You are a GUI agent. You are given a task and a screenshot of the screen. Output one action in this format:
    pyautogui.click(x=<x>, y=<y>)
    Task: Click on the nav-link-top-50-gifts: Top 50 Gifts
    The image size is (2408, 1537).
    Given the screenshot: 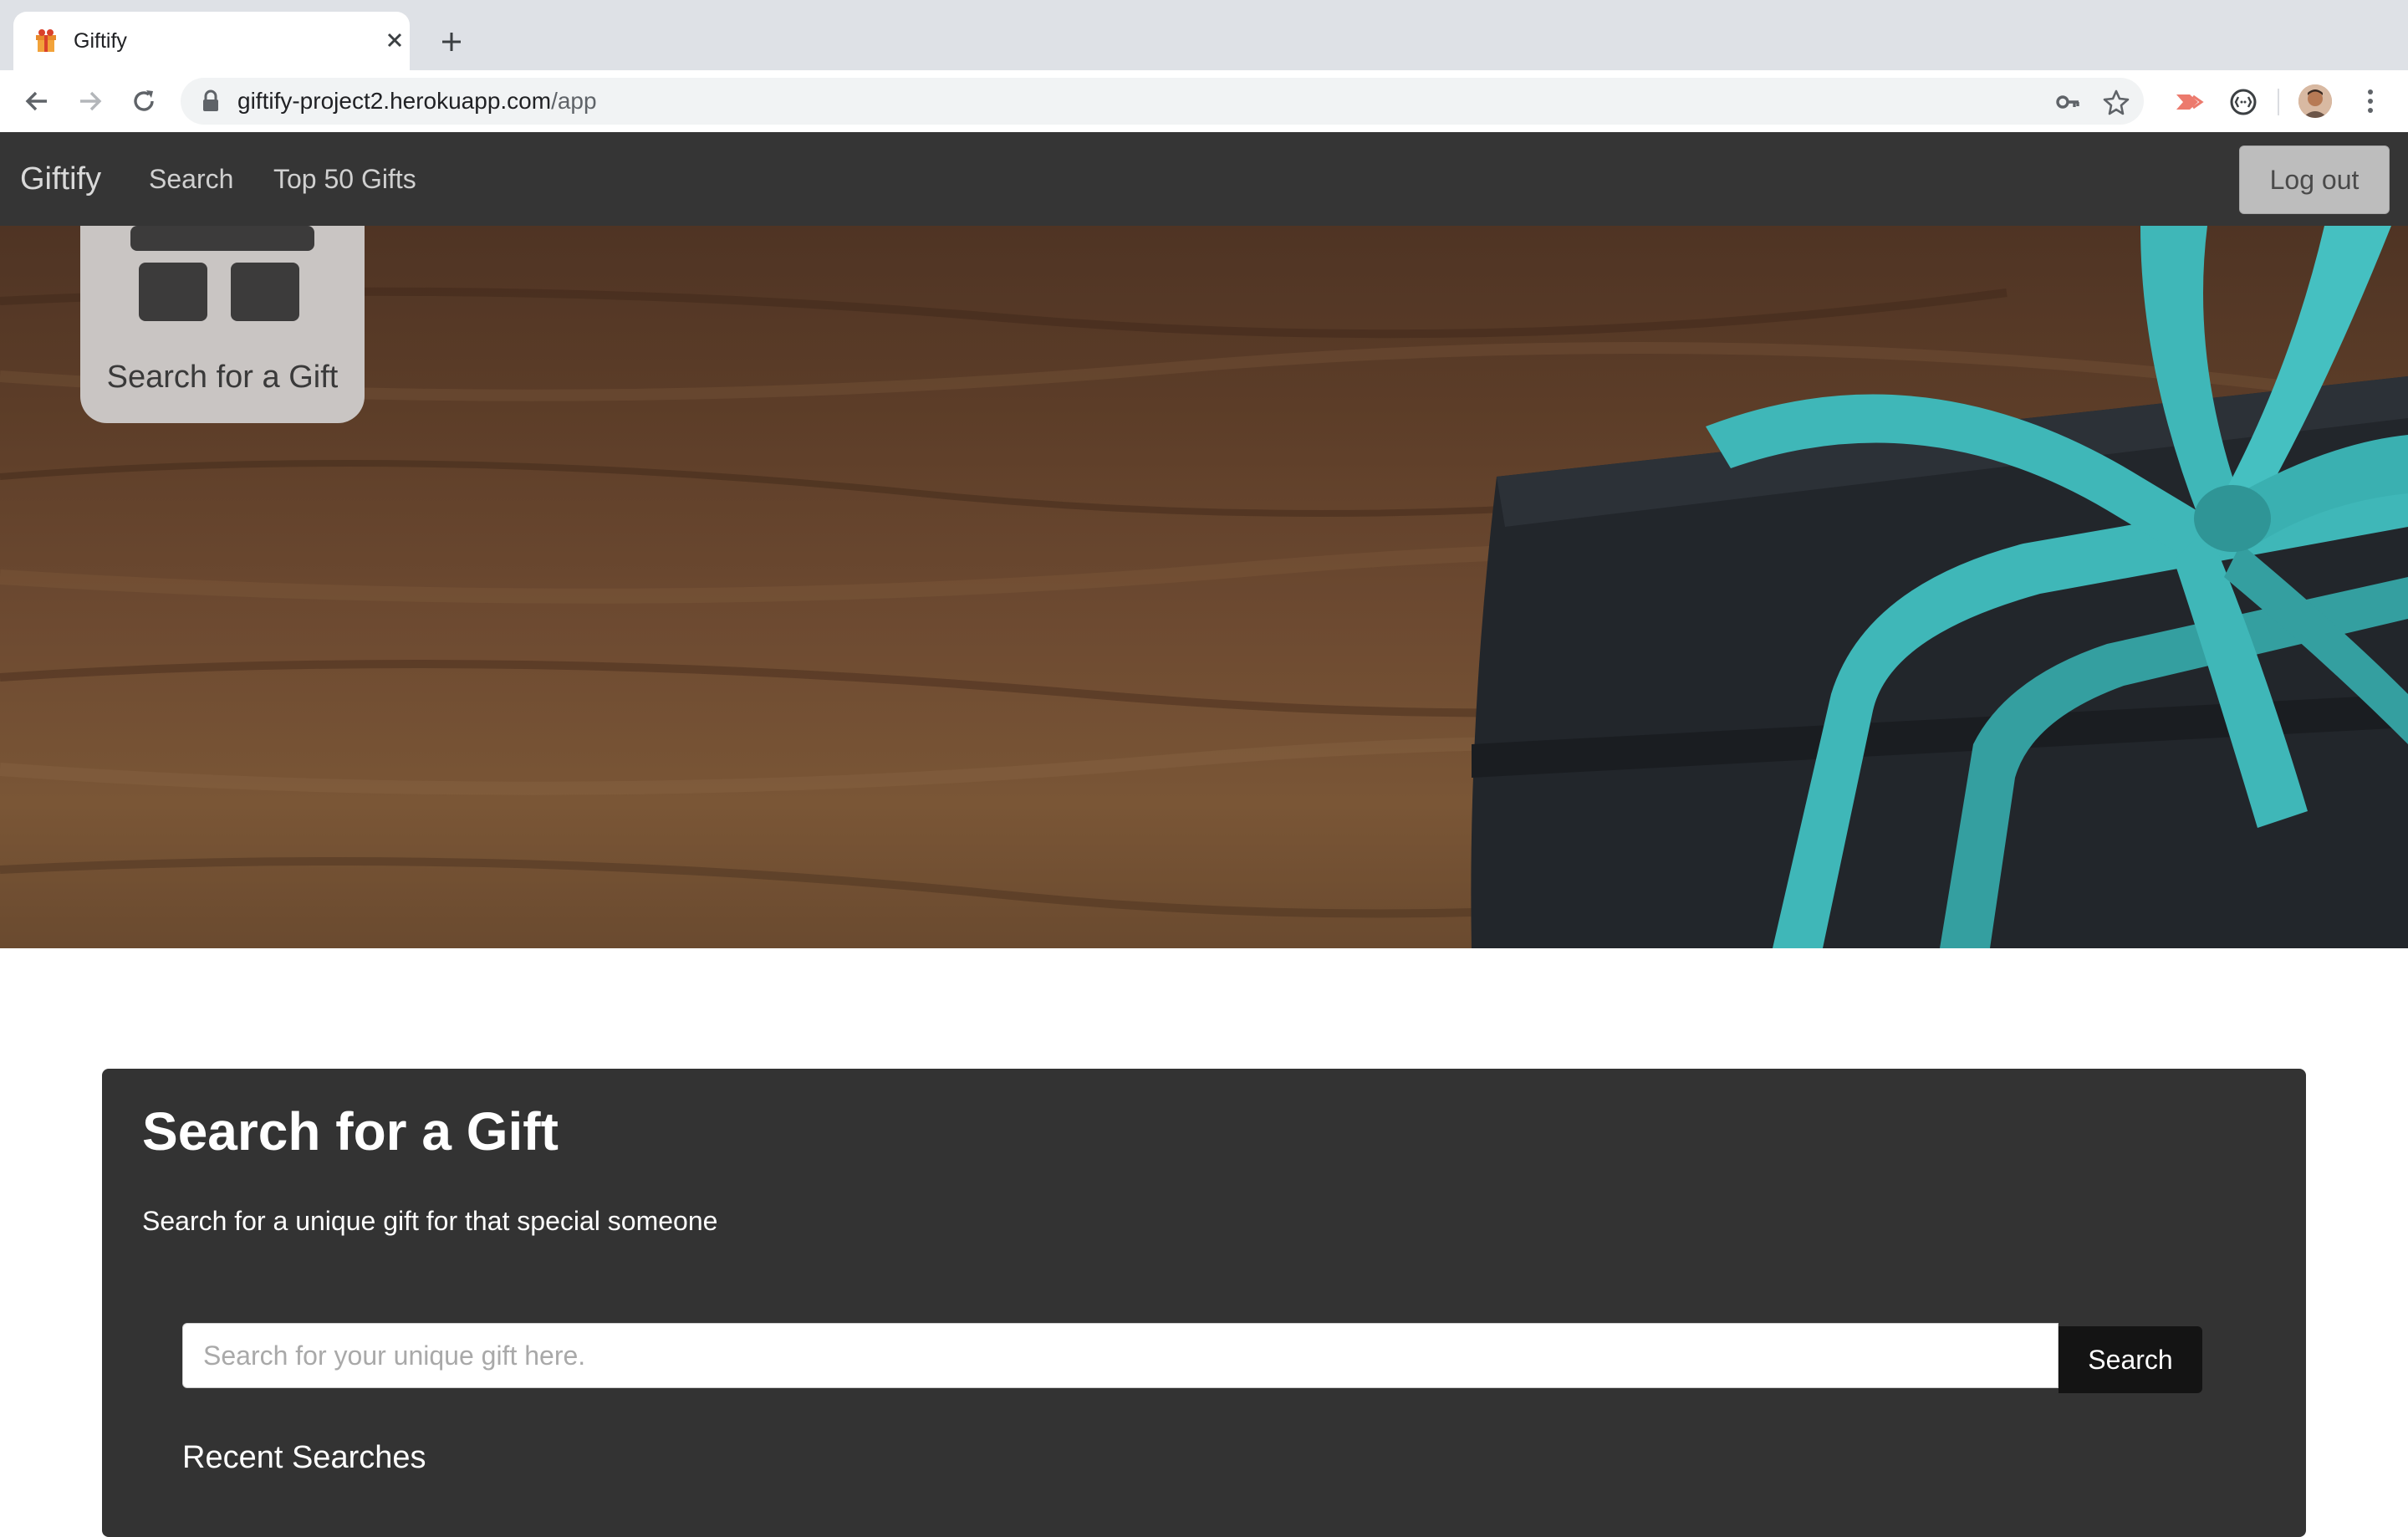 What is the action you would take?
    pyautogui.click(x=344, y=179)
    